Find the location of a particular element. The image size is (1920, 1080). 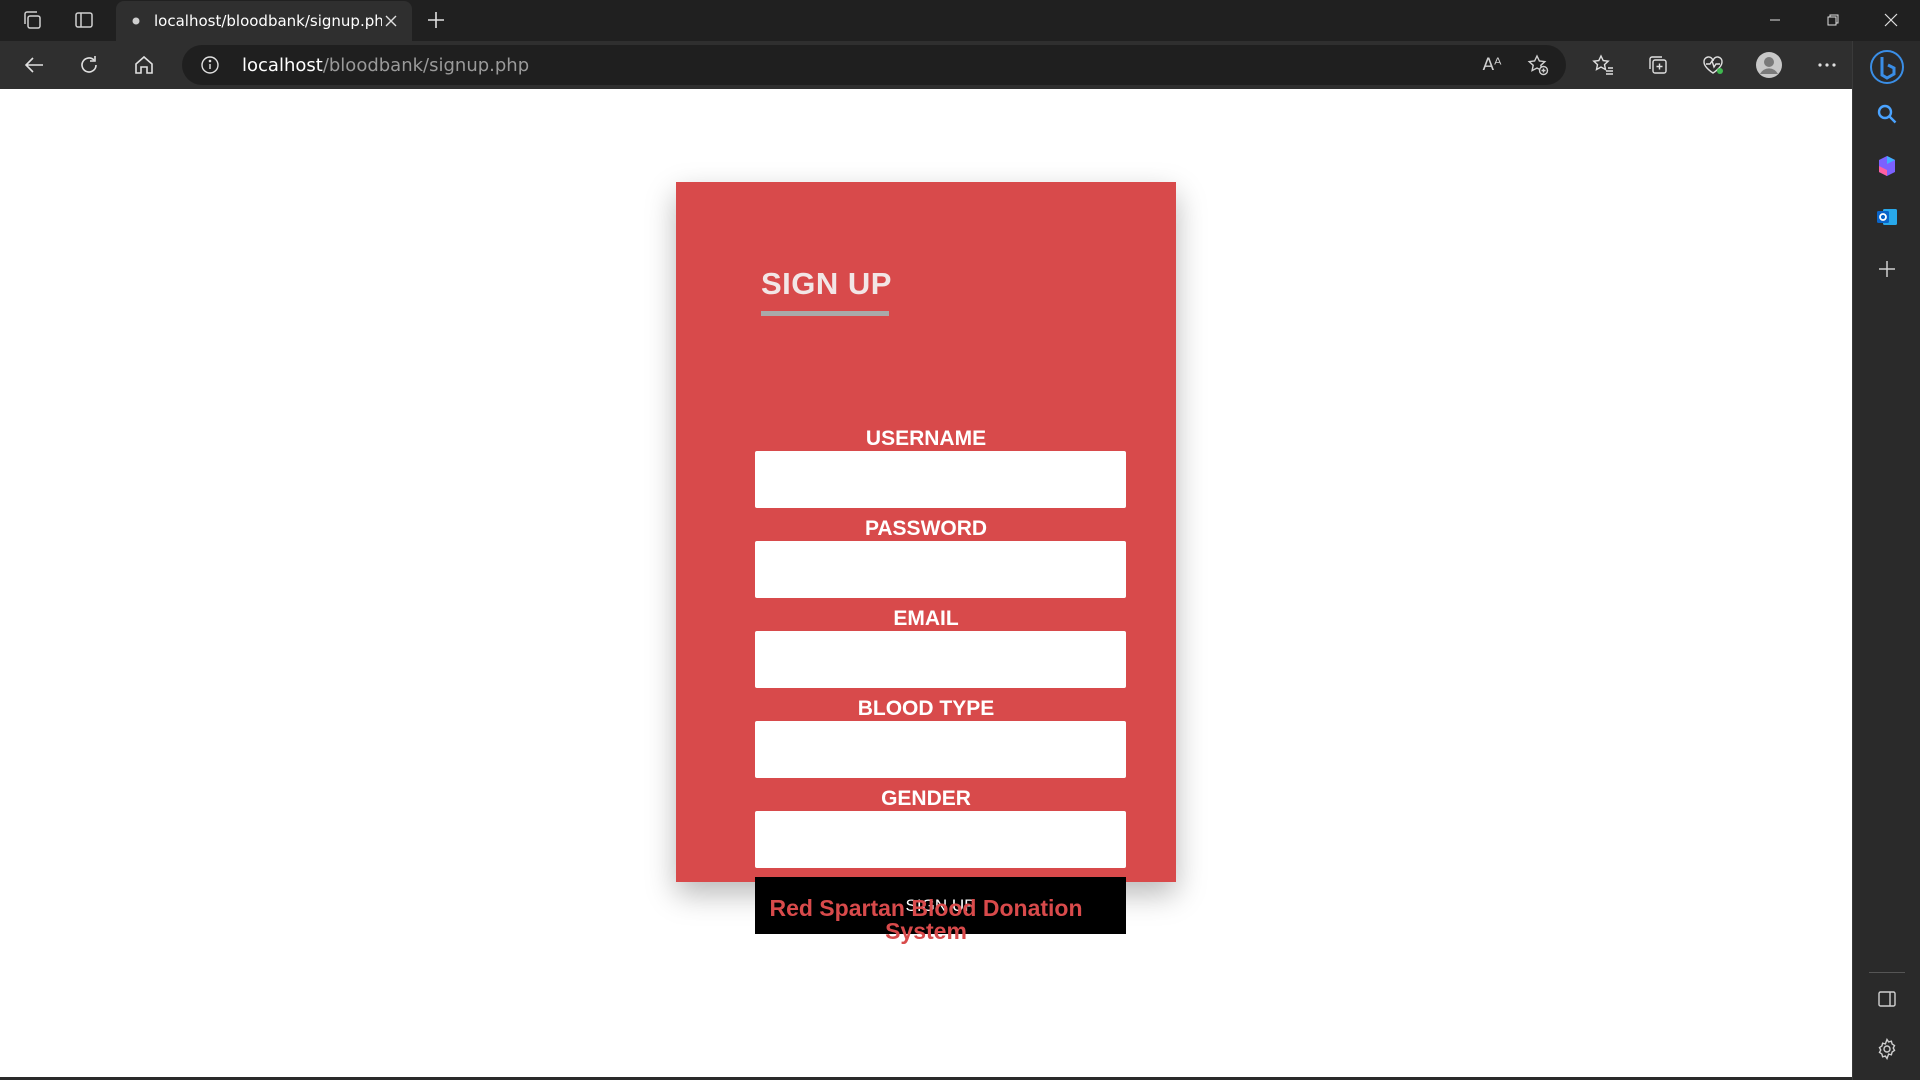

browser-toolbar: localhost/bloodbank/signup.php Aᴬ is located at coordinates (960, 65).